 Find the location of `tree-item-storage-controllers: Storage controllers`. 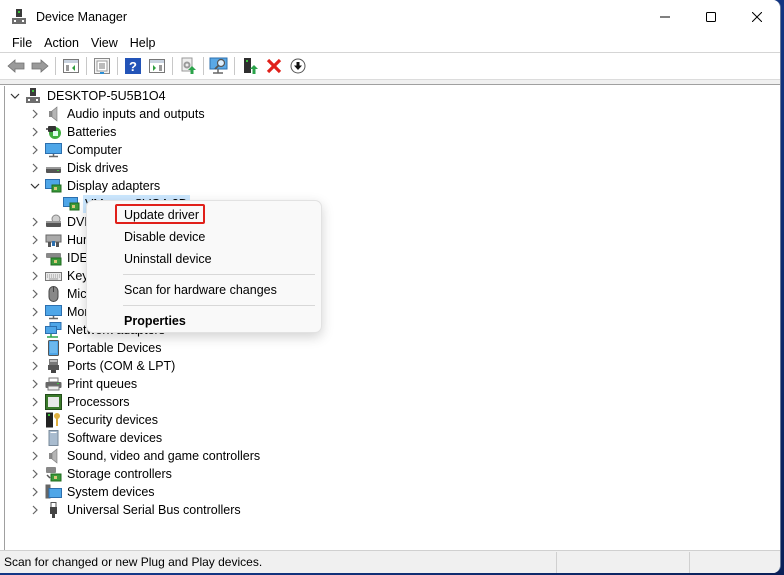

tree-item-storage-controllers: Storage controllers is located at coordinates (101, 474).